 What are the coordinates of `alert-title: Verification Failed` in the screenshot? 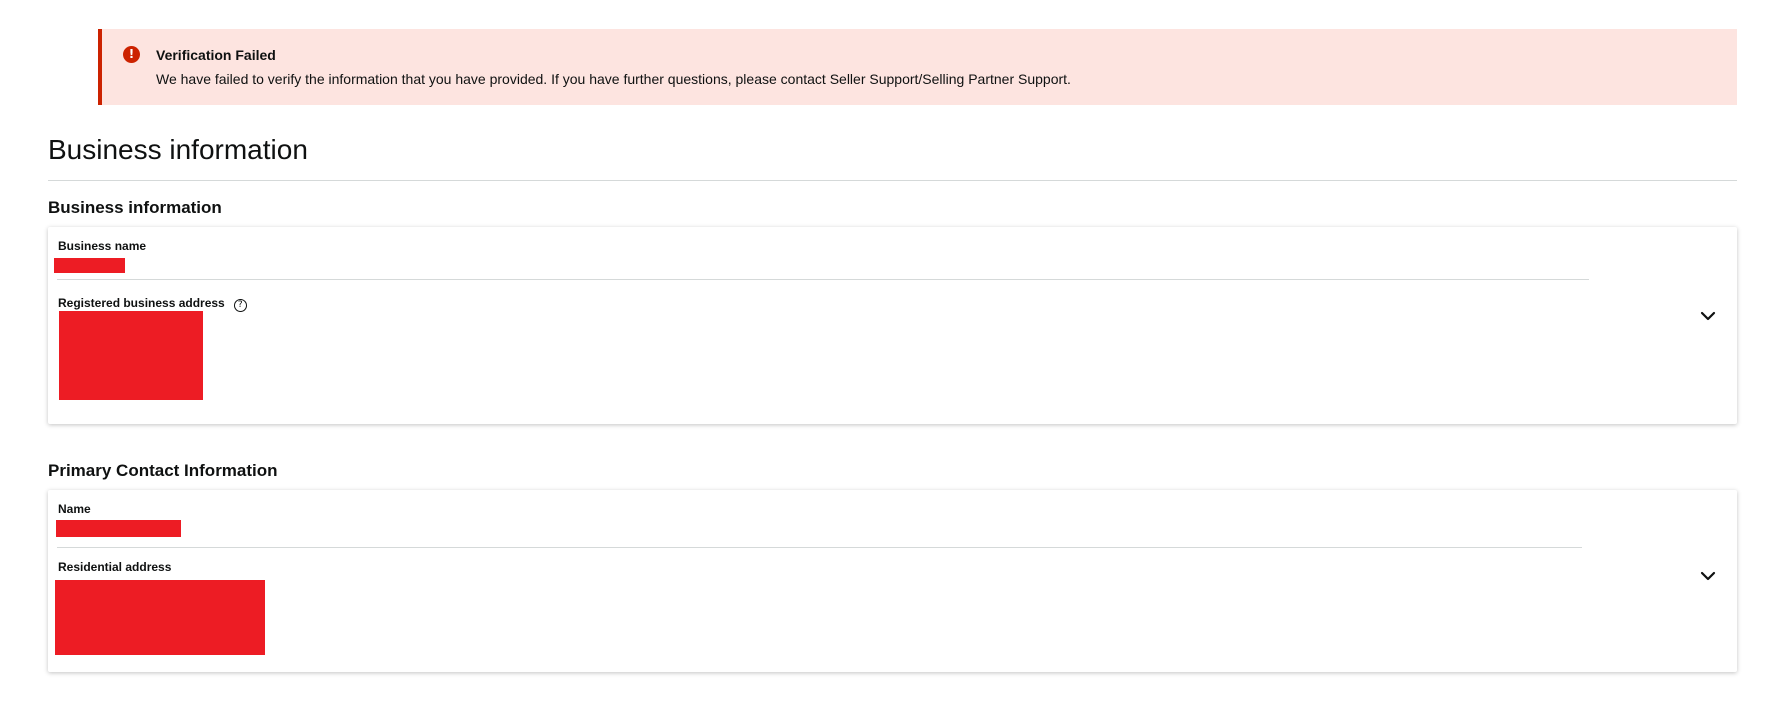 It's located at (216, 55).